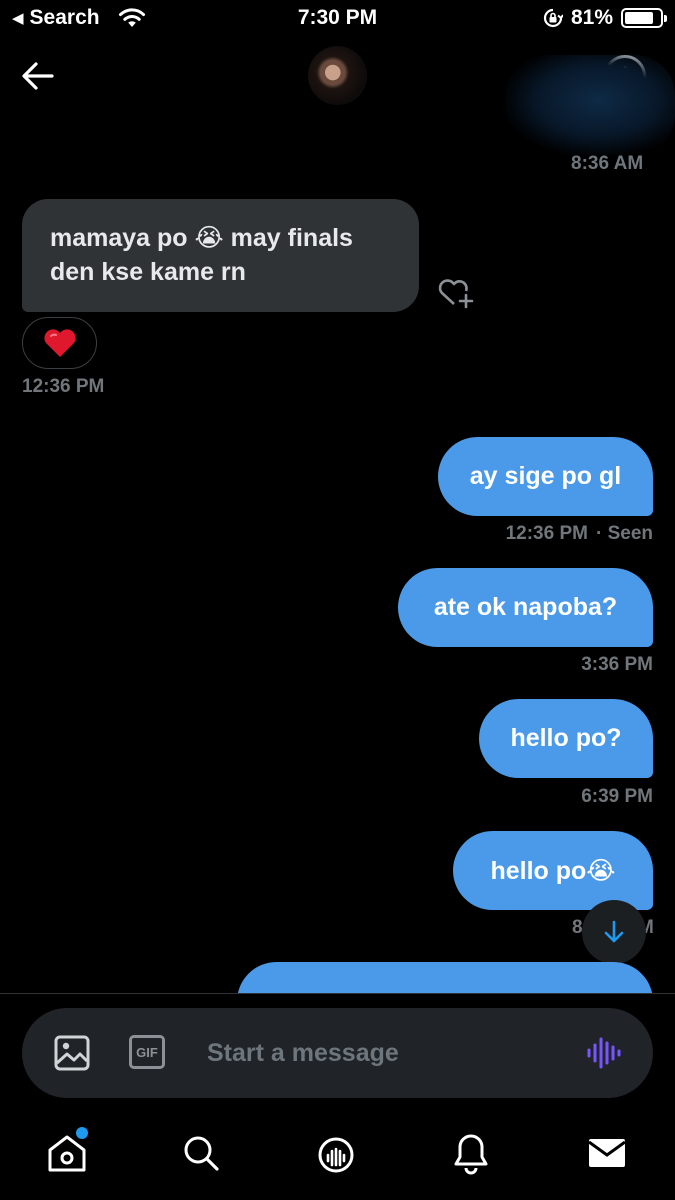 The height and width of the screenshot is (1200, 675). Describe the element at coordinates (577, 927) in the screenshot. I see `outgoing-message-time-partial-left: 8` at that location.